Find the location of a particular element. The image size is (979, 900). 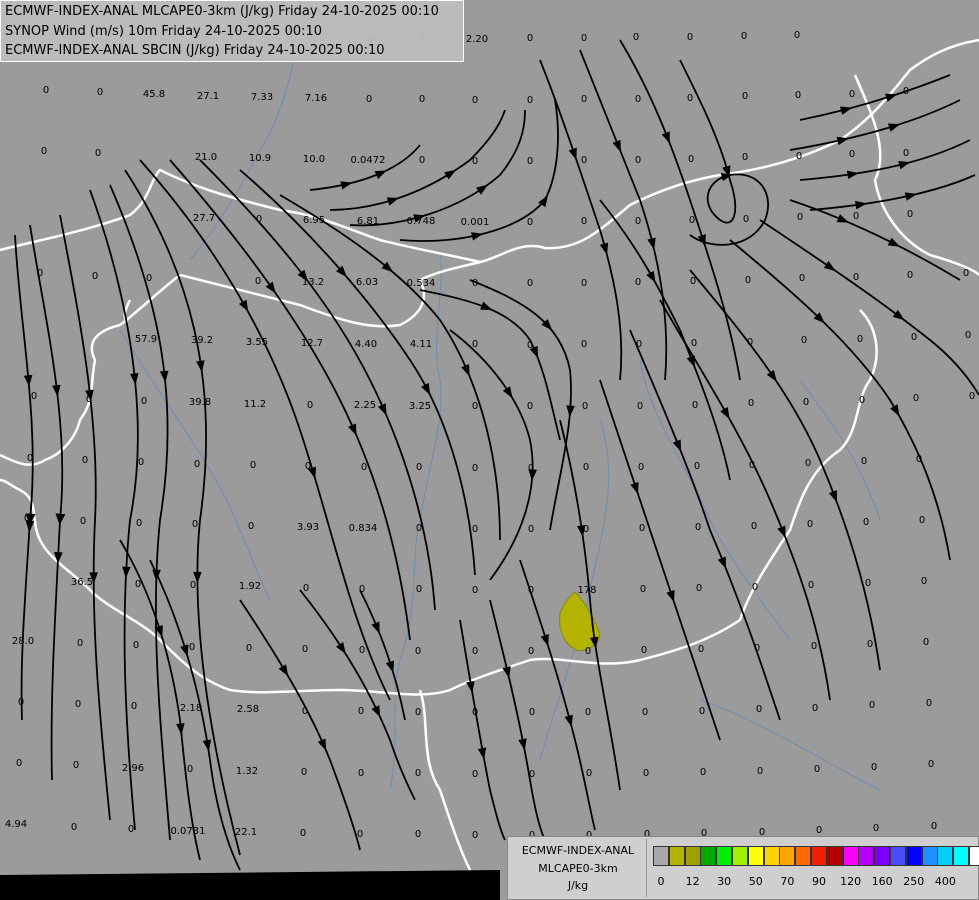

legend-tick-label: 50 is located at coordinates (755, 881).